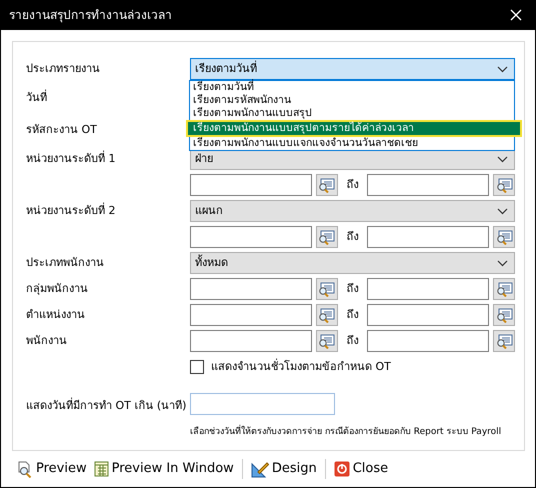  What do you see at coordinates (516, 15) in the screenshot?
I see `close-icon` at bounding box center [516, 15].